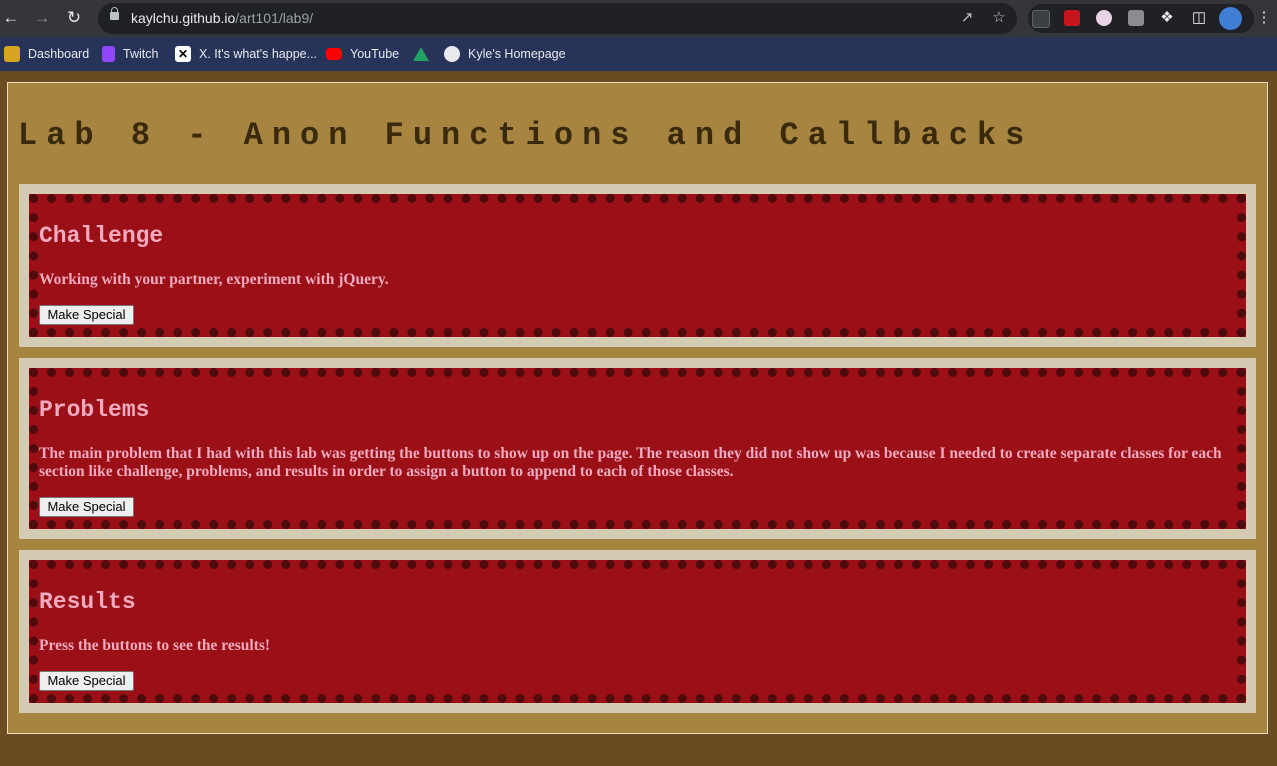  I want to click on bookmark-label: Dashboard, so click(59, 54).